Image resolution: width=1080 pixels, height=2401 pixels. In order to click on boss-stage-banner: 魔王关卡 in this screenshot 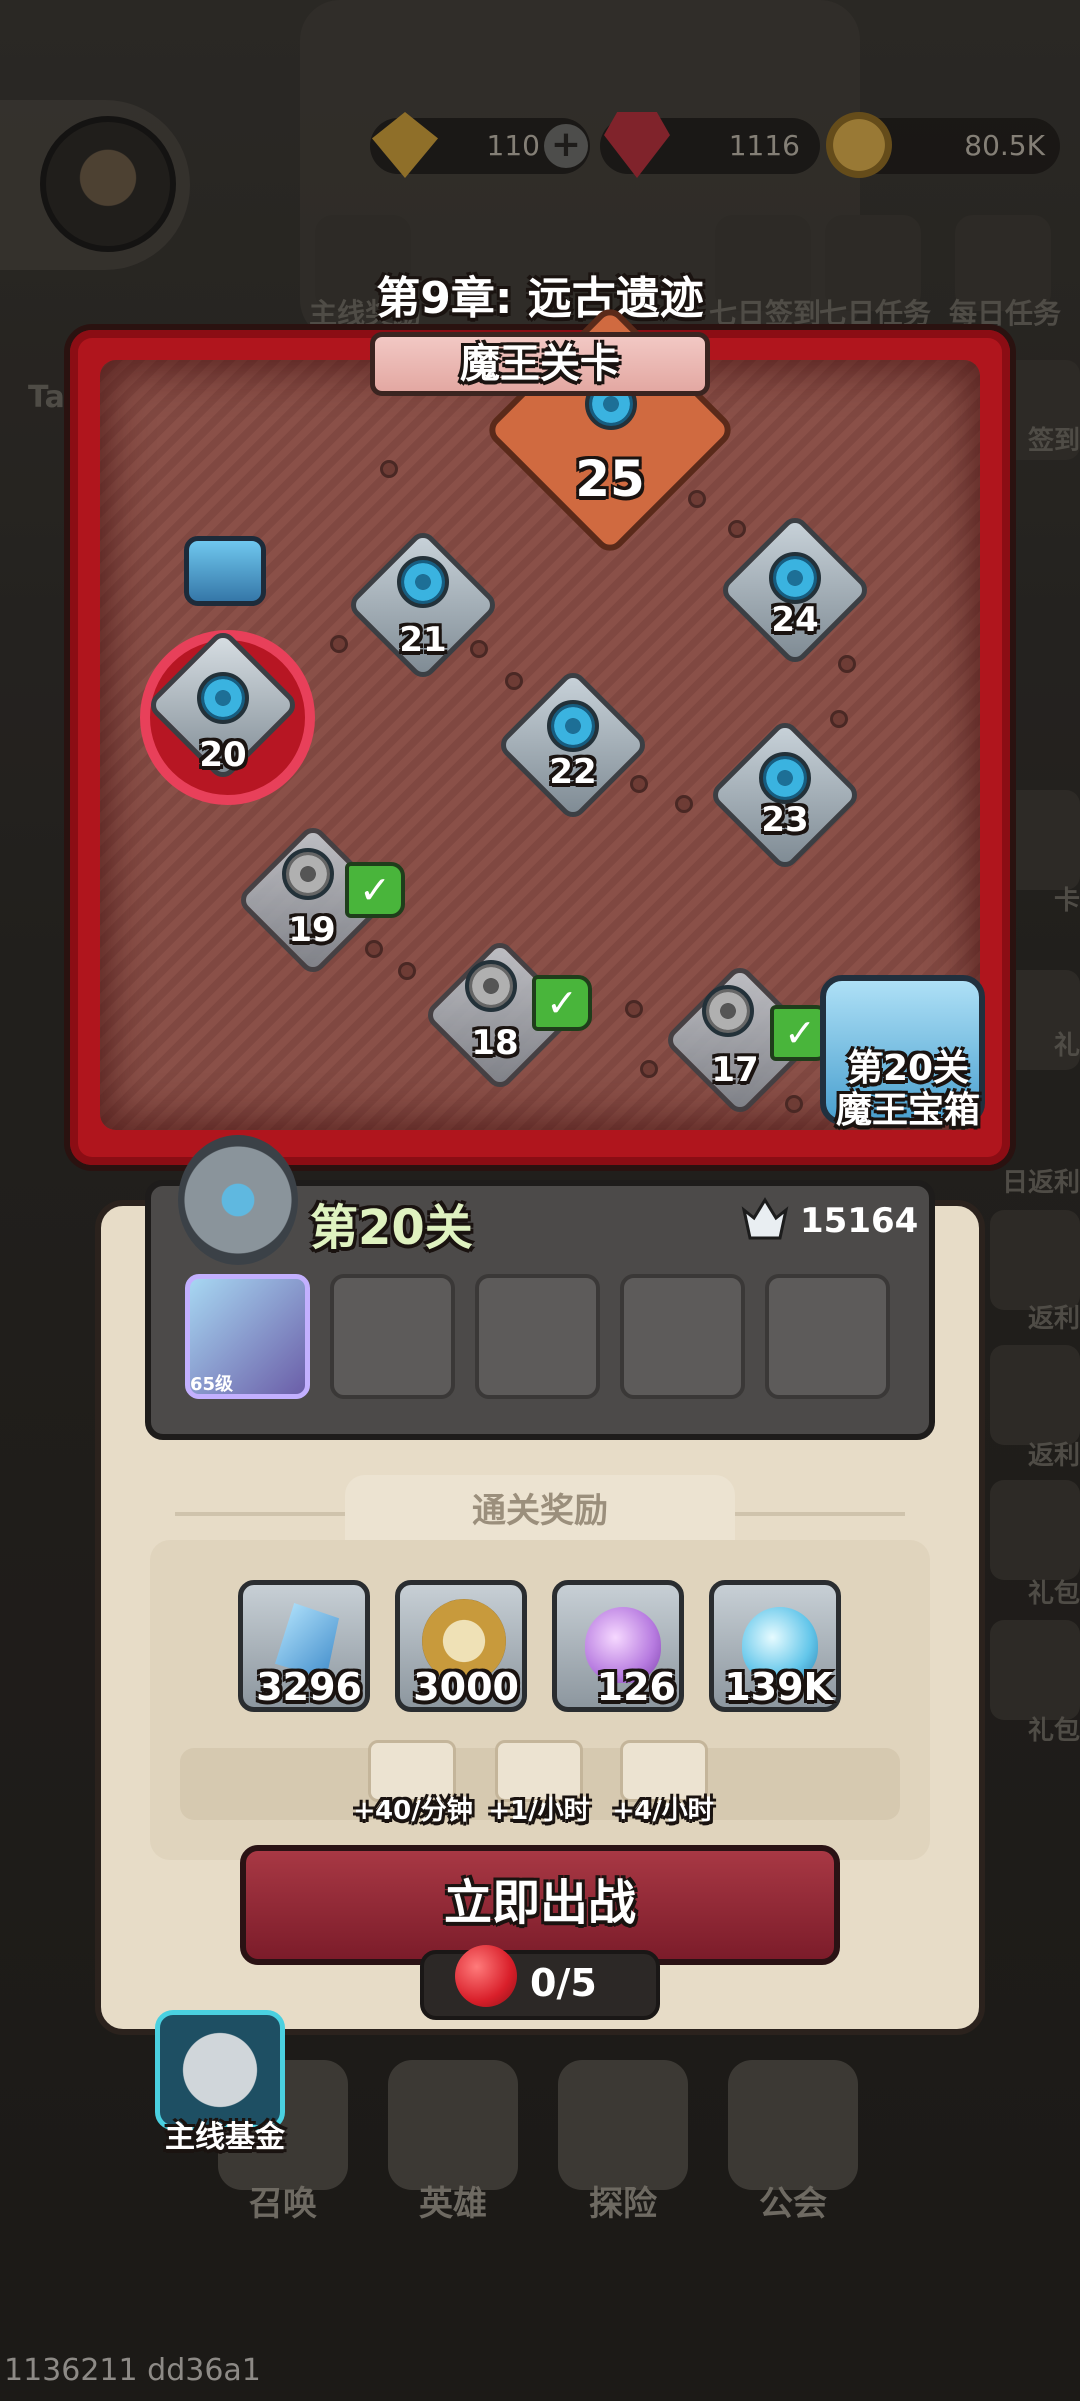, I will do `click(540, 364)`.